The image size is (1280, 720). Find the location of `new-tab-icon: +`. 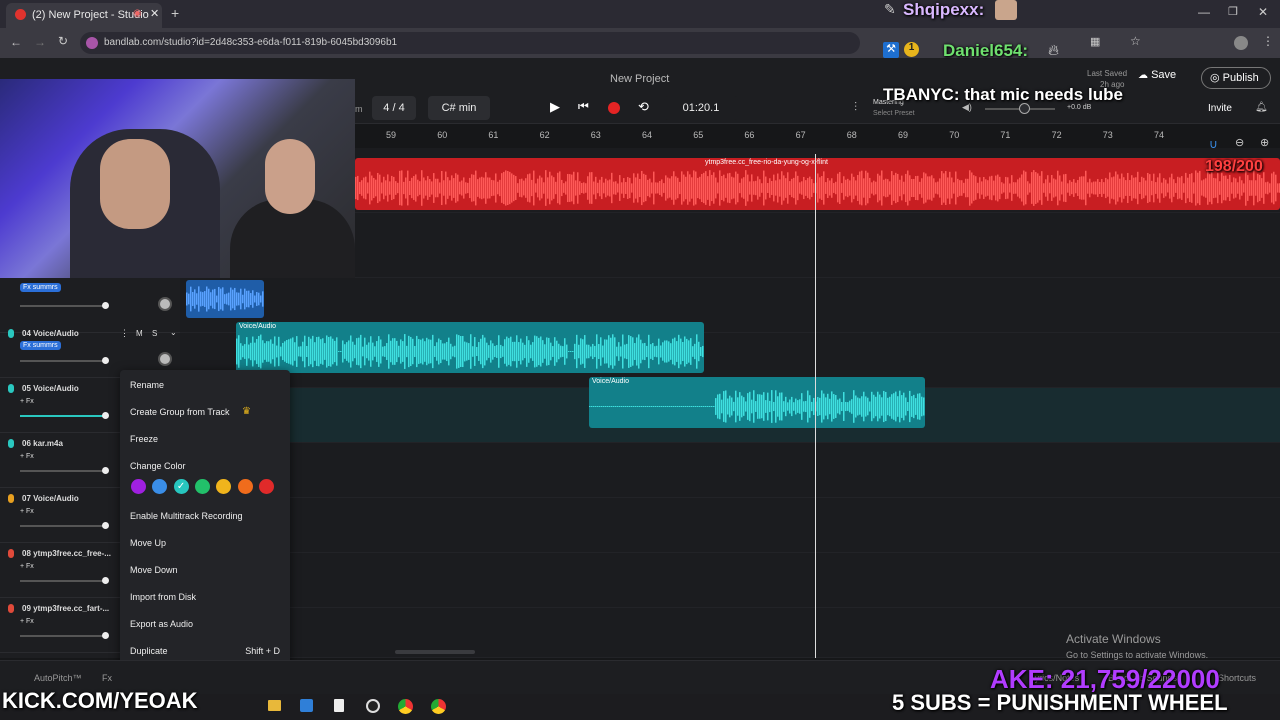

new-tab-icon: + is located at coordinates (175, 13).